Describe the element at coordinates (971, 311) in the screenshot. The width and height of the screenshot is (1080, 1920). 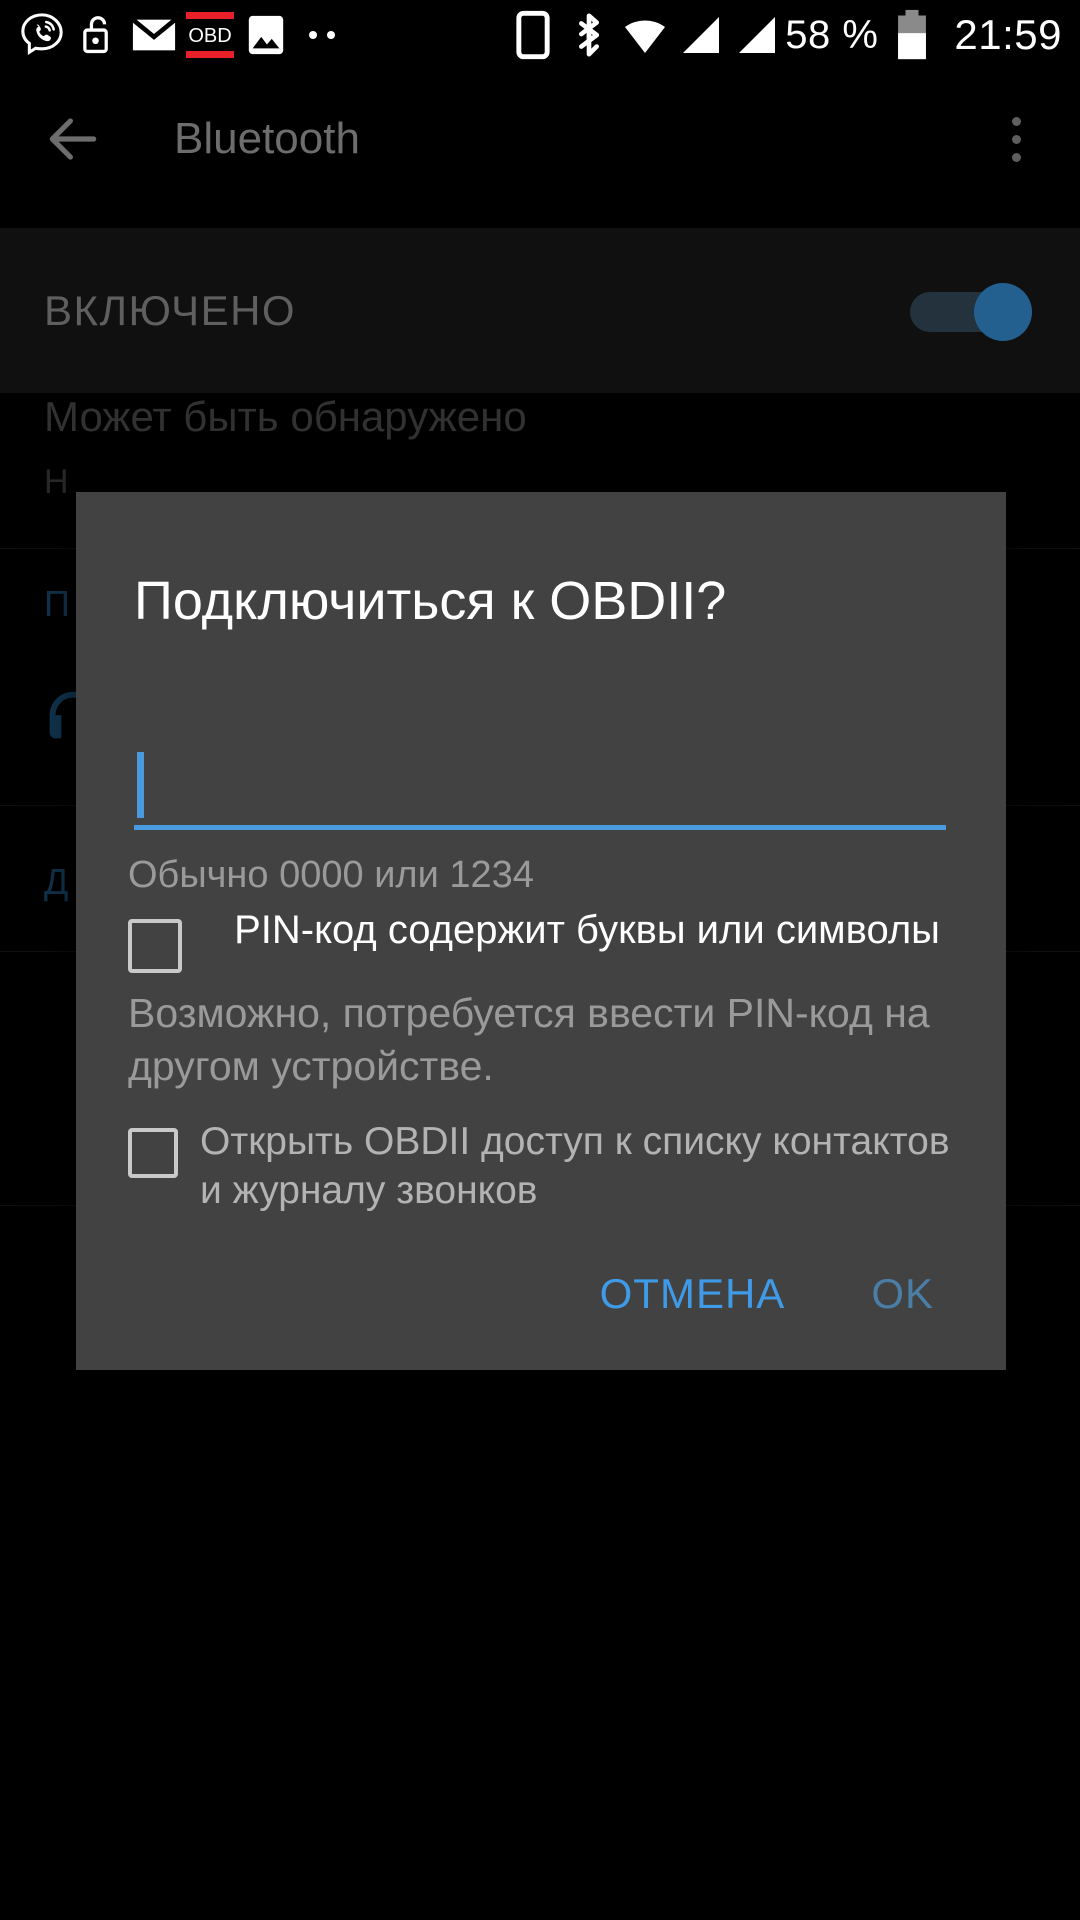
I see `bluetooth-toggle-switch` at that location.